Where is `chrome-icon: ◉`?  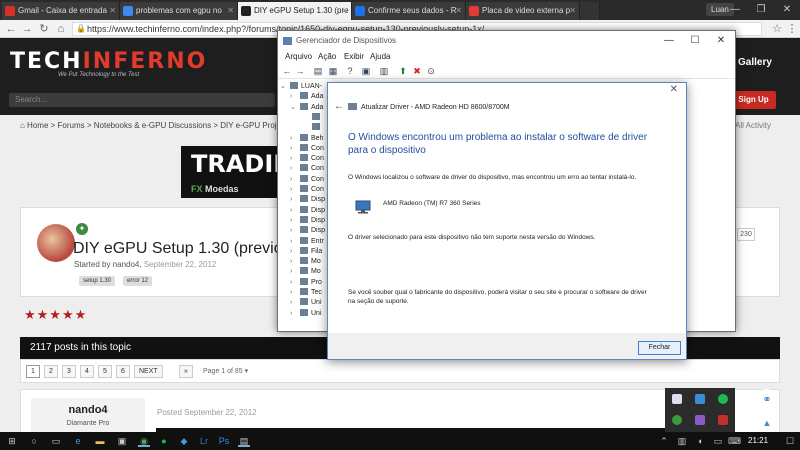 chrome-icon: ◉ is located at coordinates (144, 441).